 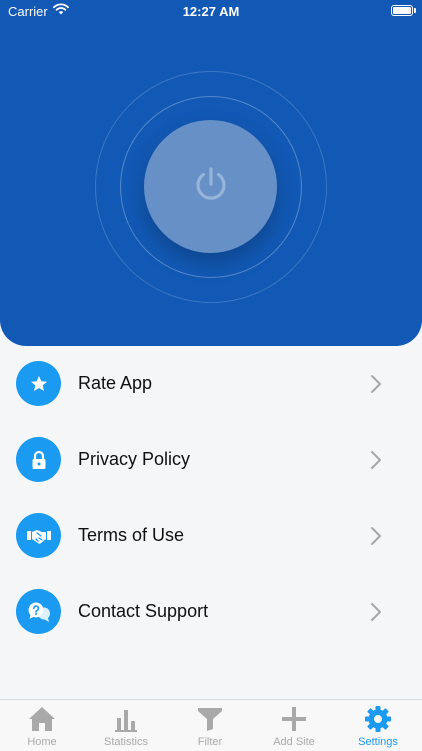 What do you see at coordinates (38, 459) in the screenshot?
I see `lock-icon` at bounding box center [38, 459].